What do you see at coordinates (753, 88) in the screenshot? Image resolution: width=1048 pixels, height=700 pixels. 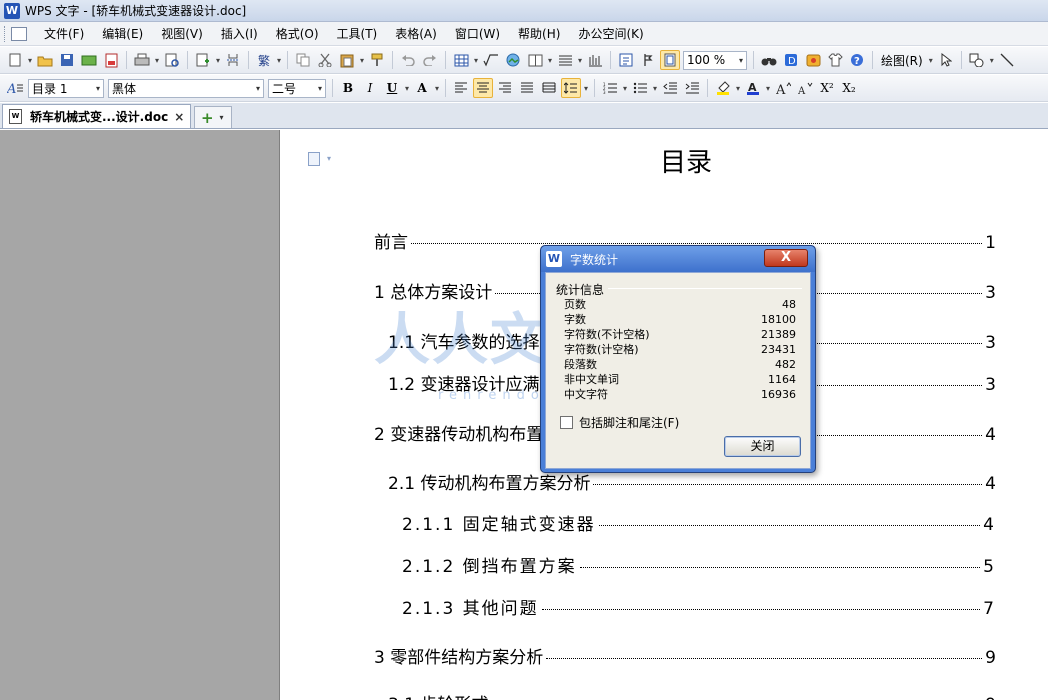 I see `font-color-icon: A` at bounding box center [753, 88].